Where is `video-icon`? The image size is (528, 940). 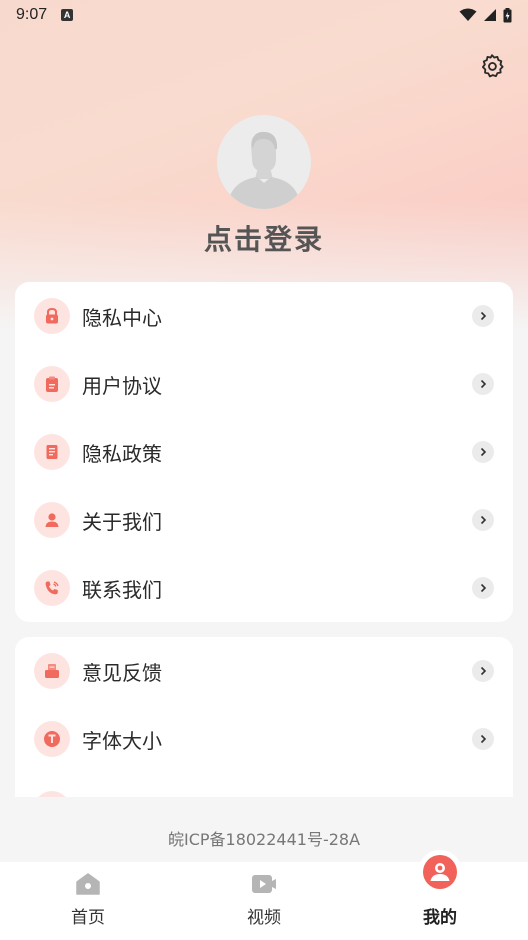 video-icon is located at coordinates (264, 884).